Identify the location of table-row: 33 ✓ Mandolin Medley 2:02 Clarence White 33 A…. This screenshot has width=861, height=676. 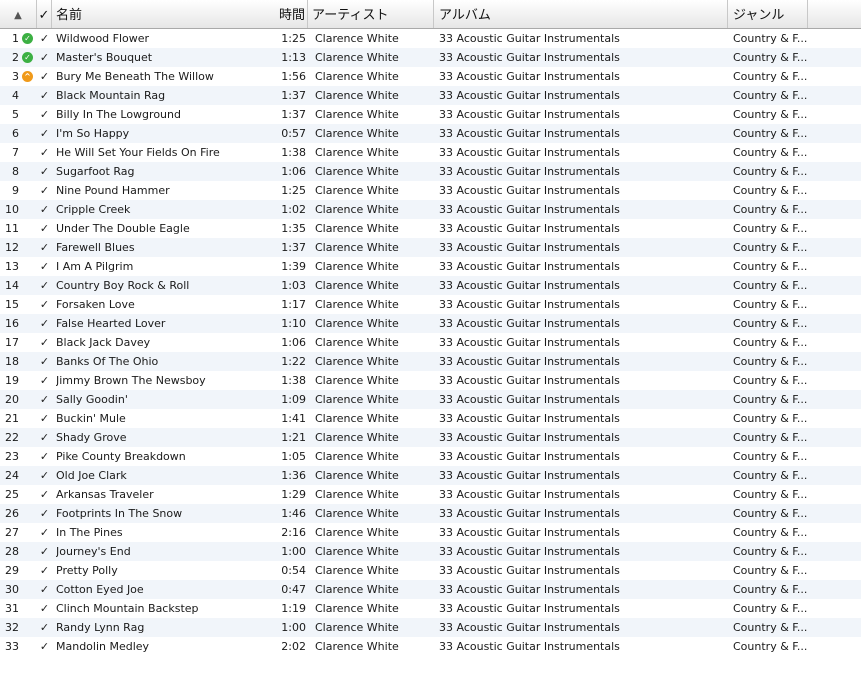
(430, 646).